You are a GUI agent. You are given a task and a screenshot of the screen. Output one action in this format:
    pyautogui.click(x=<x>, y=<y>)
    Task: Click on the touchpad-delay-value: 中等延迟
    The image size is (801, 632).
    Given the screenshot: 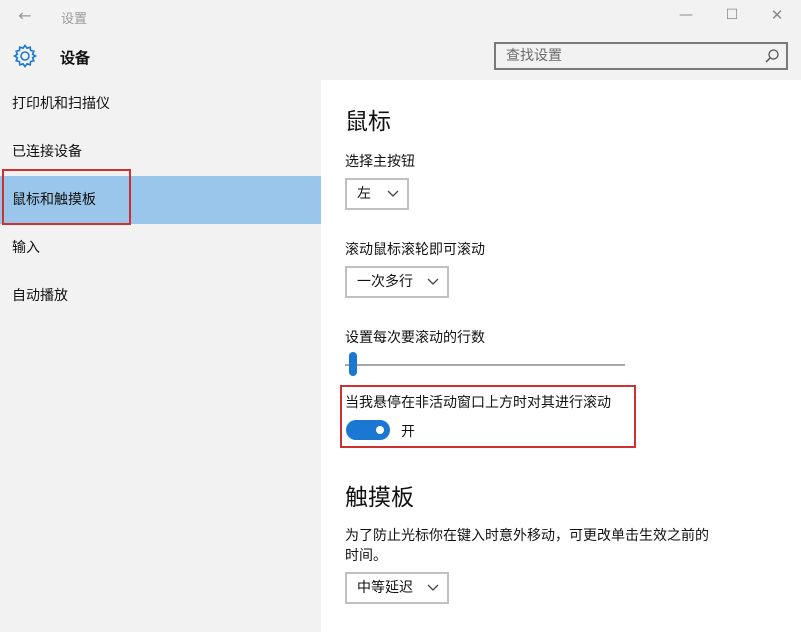 What is the action you would take?
    pyautogui.click(x=385, y=588)
    